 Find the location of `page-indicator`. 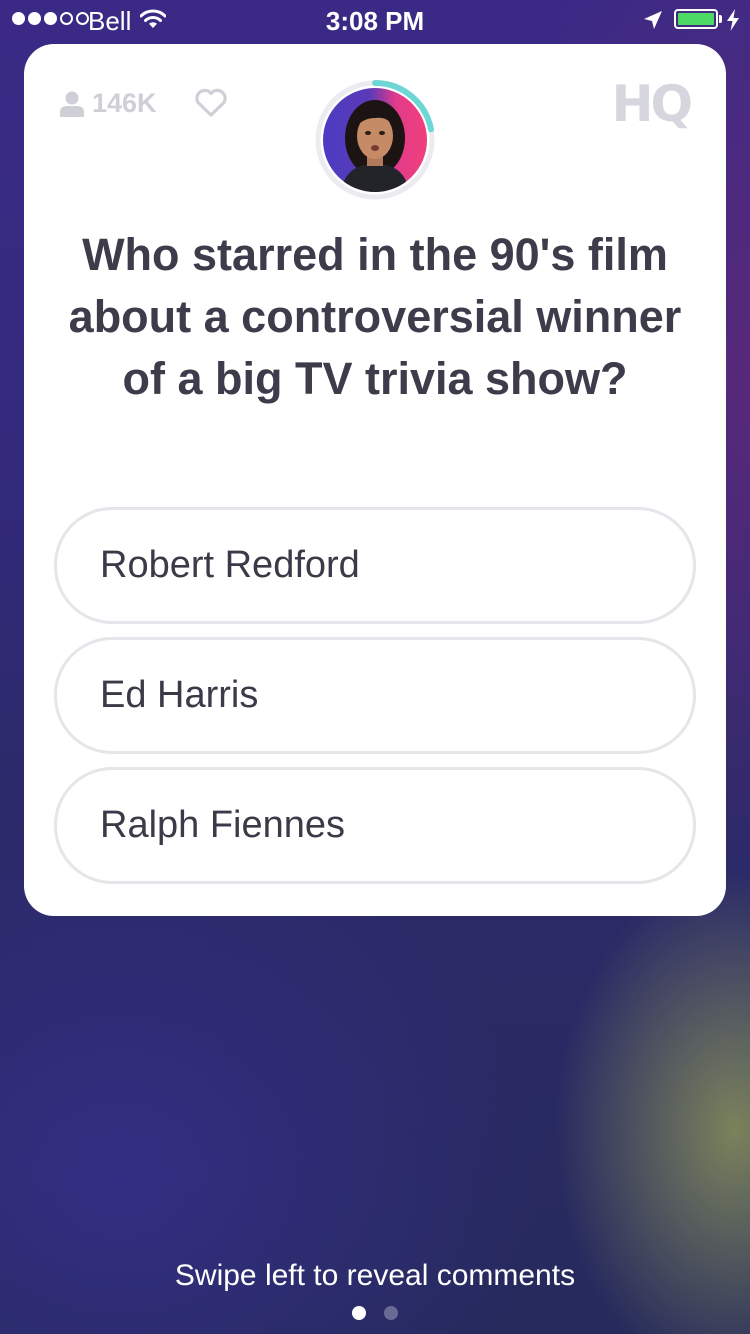

page-indicator is located at coordinates (375, 1313).